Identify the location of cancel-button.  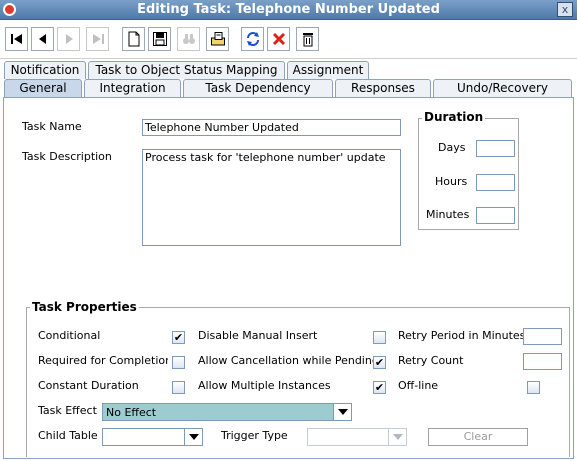
(278, 39).